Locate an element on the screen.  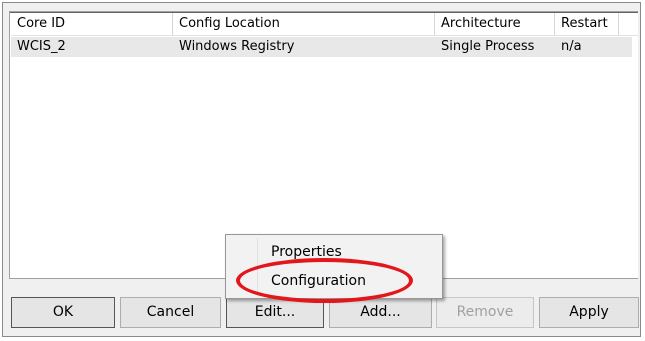
cell-config-location: Windows Registry is located at coordinates (237, 46).